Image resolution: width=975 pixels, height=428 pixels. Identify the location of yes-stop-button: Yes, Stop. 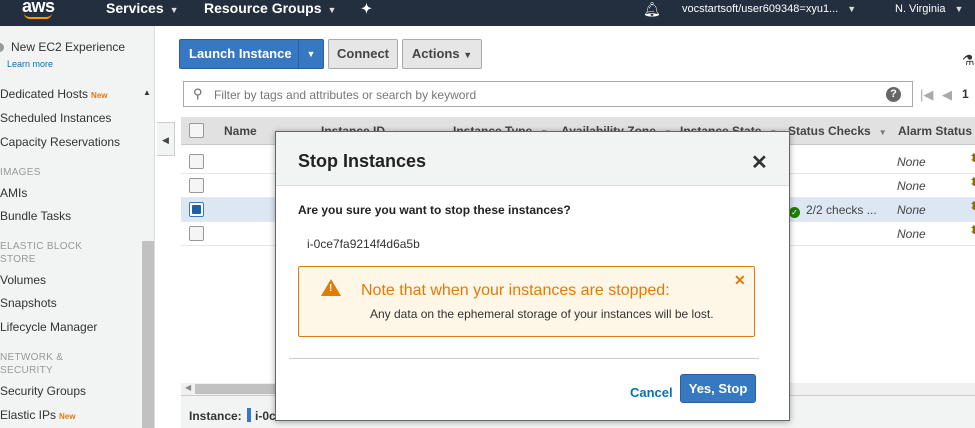
(718, 388).